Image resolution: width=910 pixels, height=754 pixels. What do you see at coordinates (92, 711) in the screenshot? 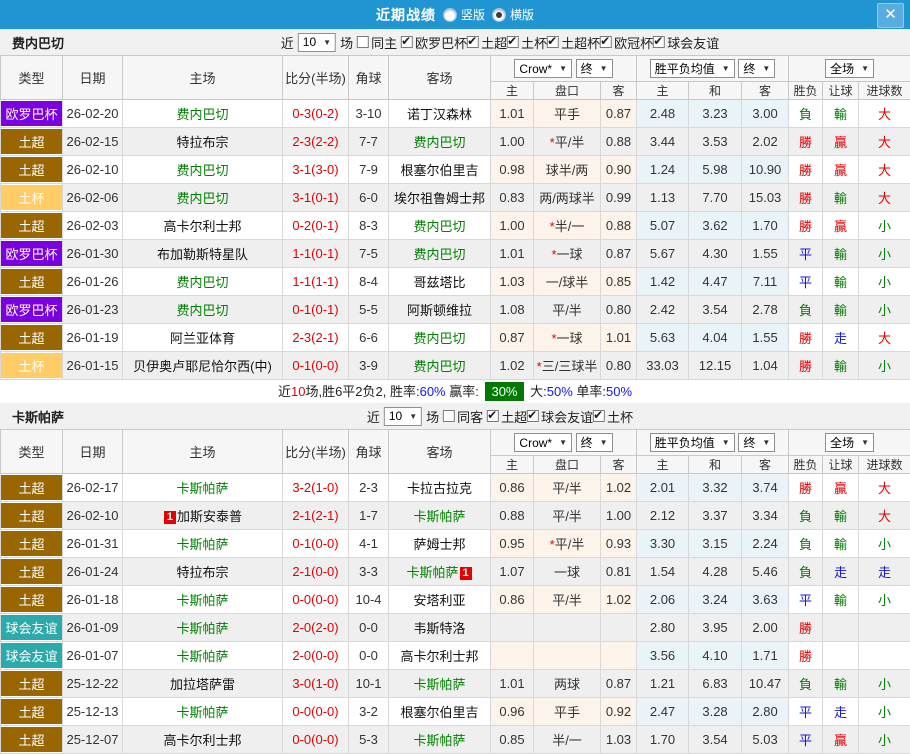
I see `date-cell: 25-12-13` at bounding box center [92, 711].